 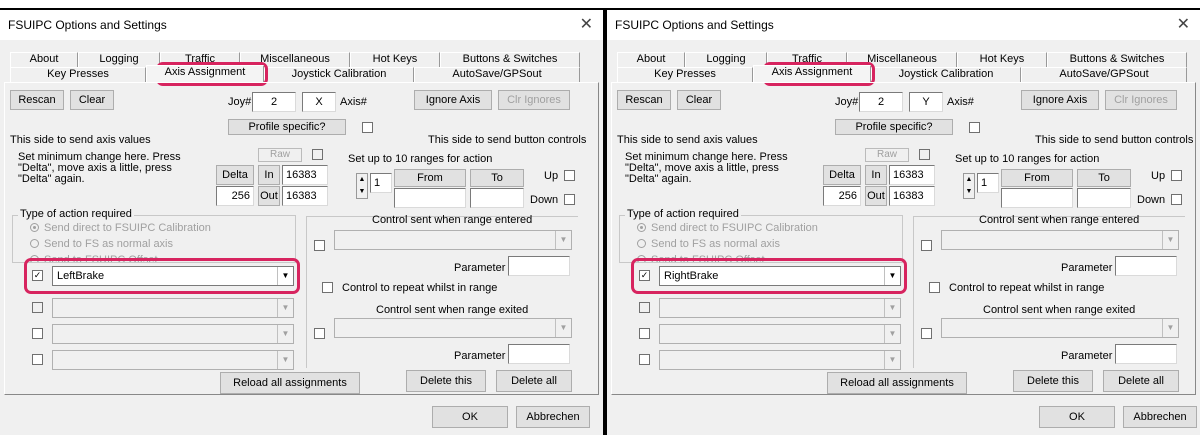 I want to click on button-side-label: This side to send button controls, so click(x=507, y=140).